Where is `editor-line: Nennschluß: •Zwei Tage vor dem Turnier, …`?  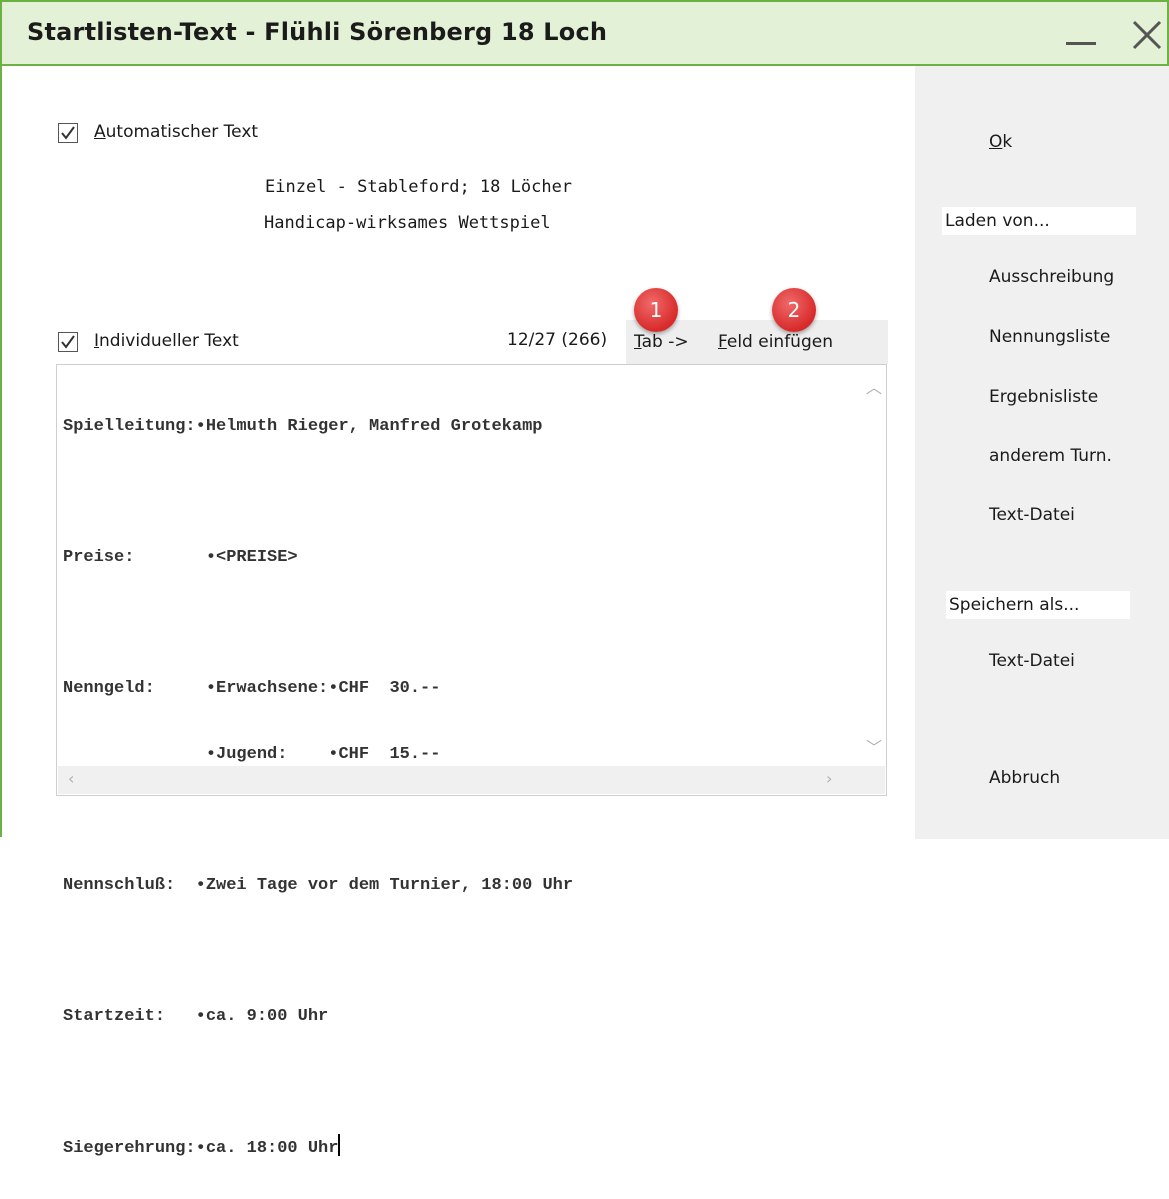 editor-line: Nennschluß: •Zwei Tage vor dem Turnier, … is located at coordinates (318, 885).